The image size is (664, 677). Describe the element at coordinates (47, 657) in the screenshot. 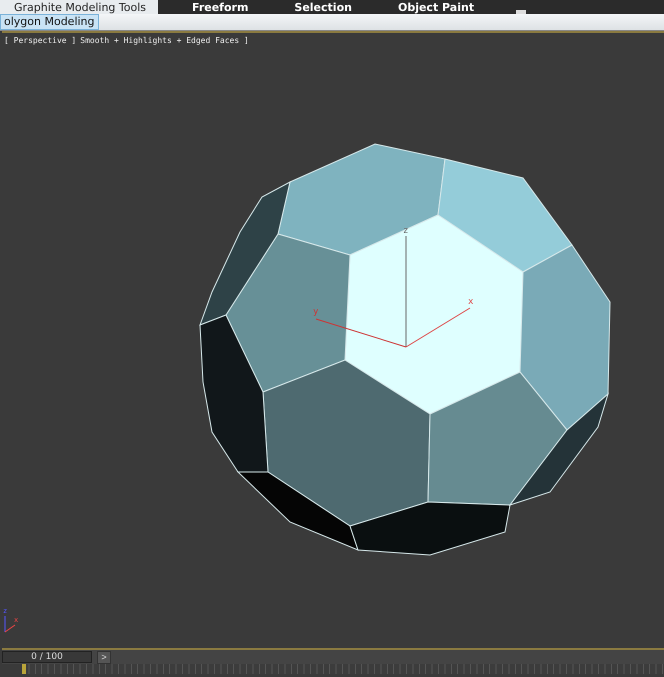

I see `time-slider-thumb: 0 / 100` at that location.